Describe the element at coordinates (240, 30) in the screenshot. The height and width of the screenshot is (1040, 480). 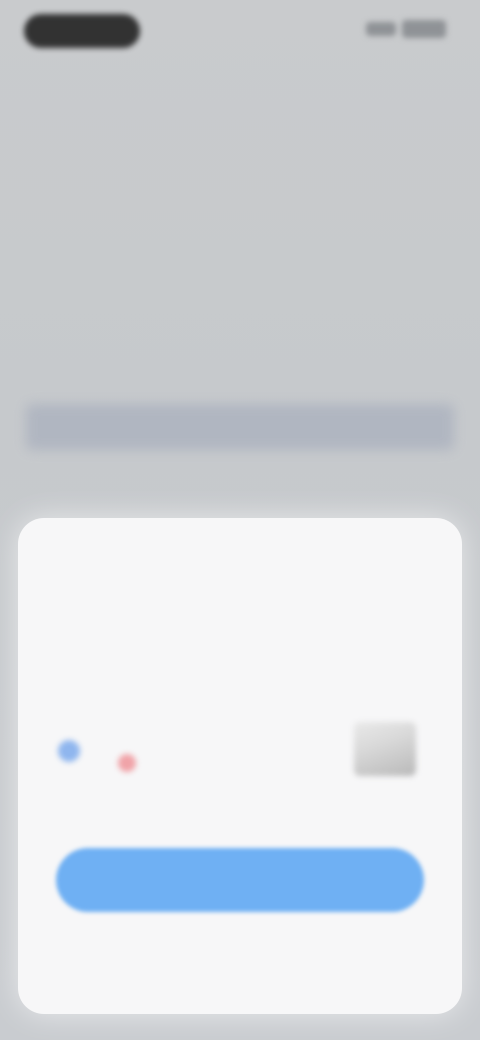
I see `status-bar` at that location.